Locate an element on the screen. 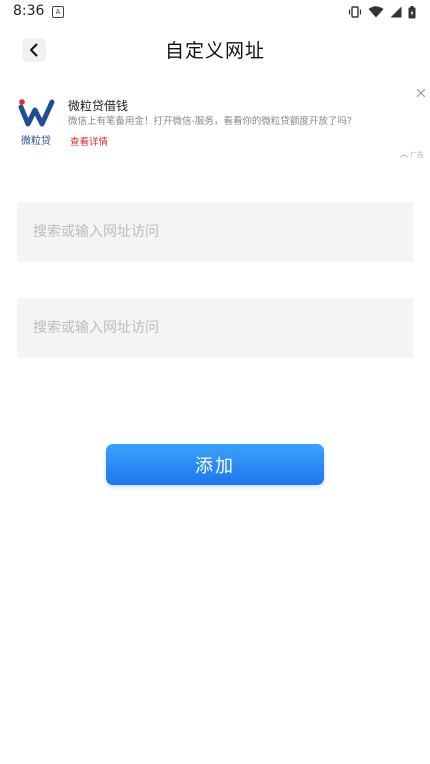  notification-icon: A is located at coordinates (58, 12).